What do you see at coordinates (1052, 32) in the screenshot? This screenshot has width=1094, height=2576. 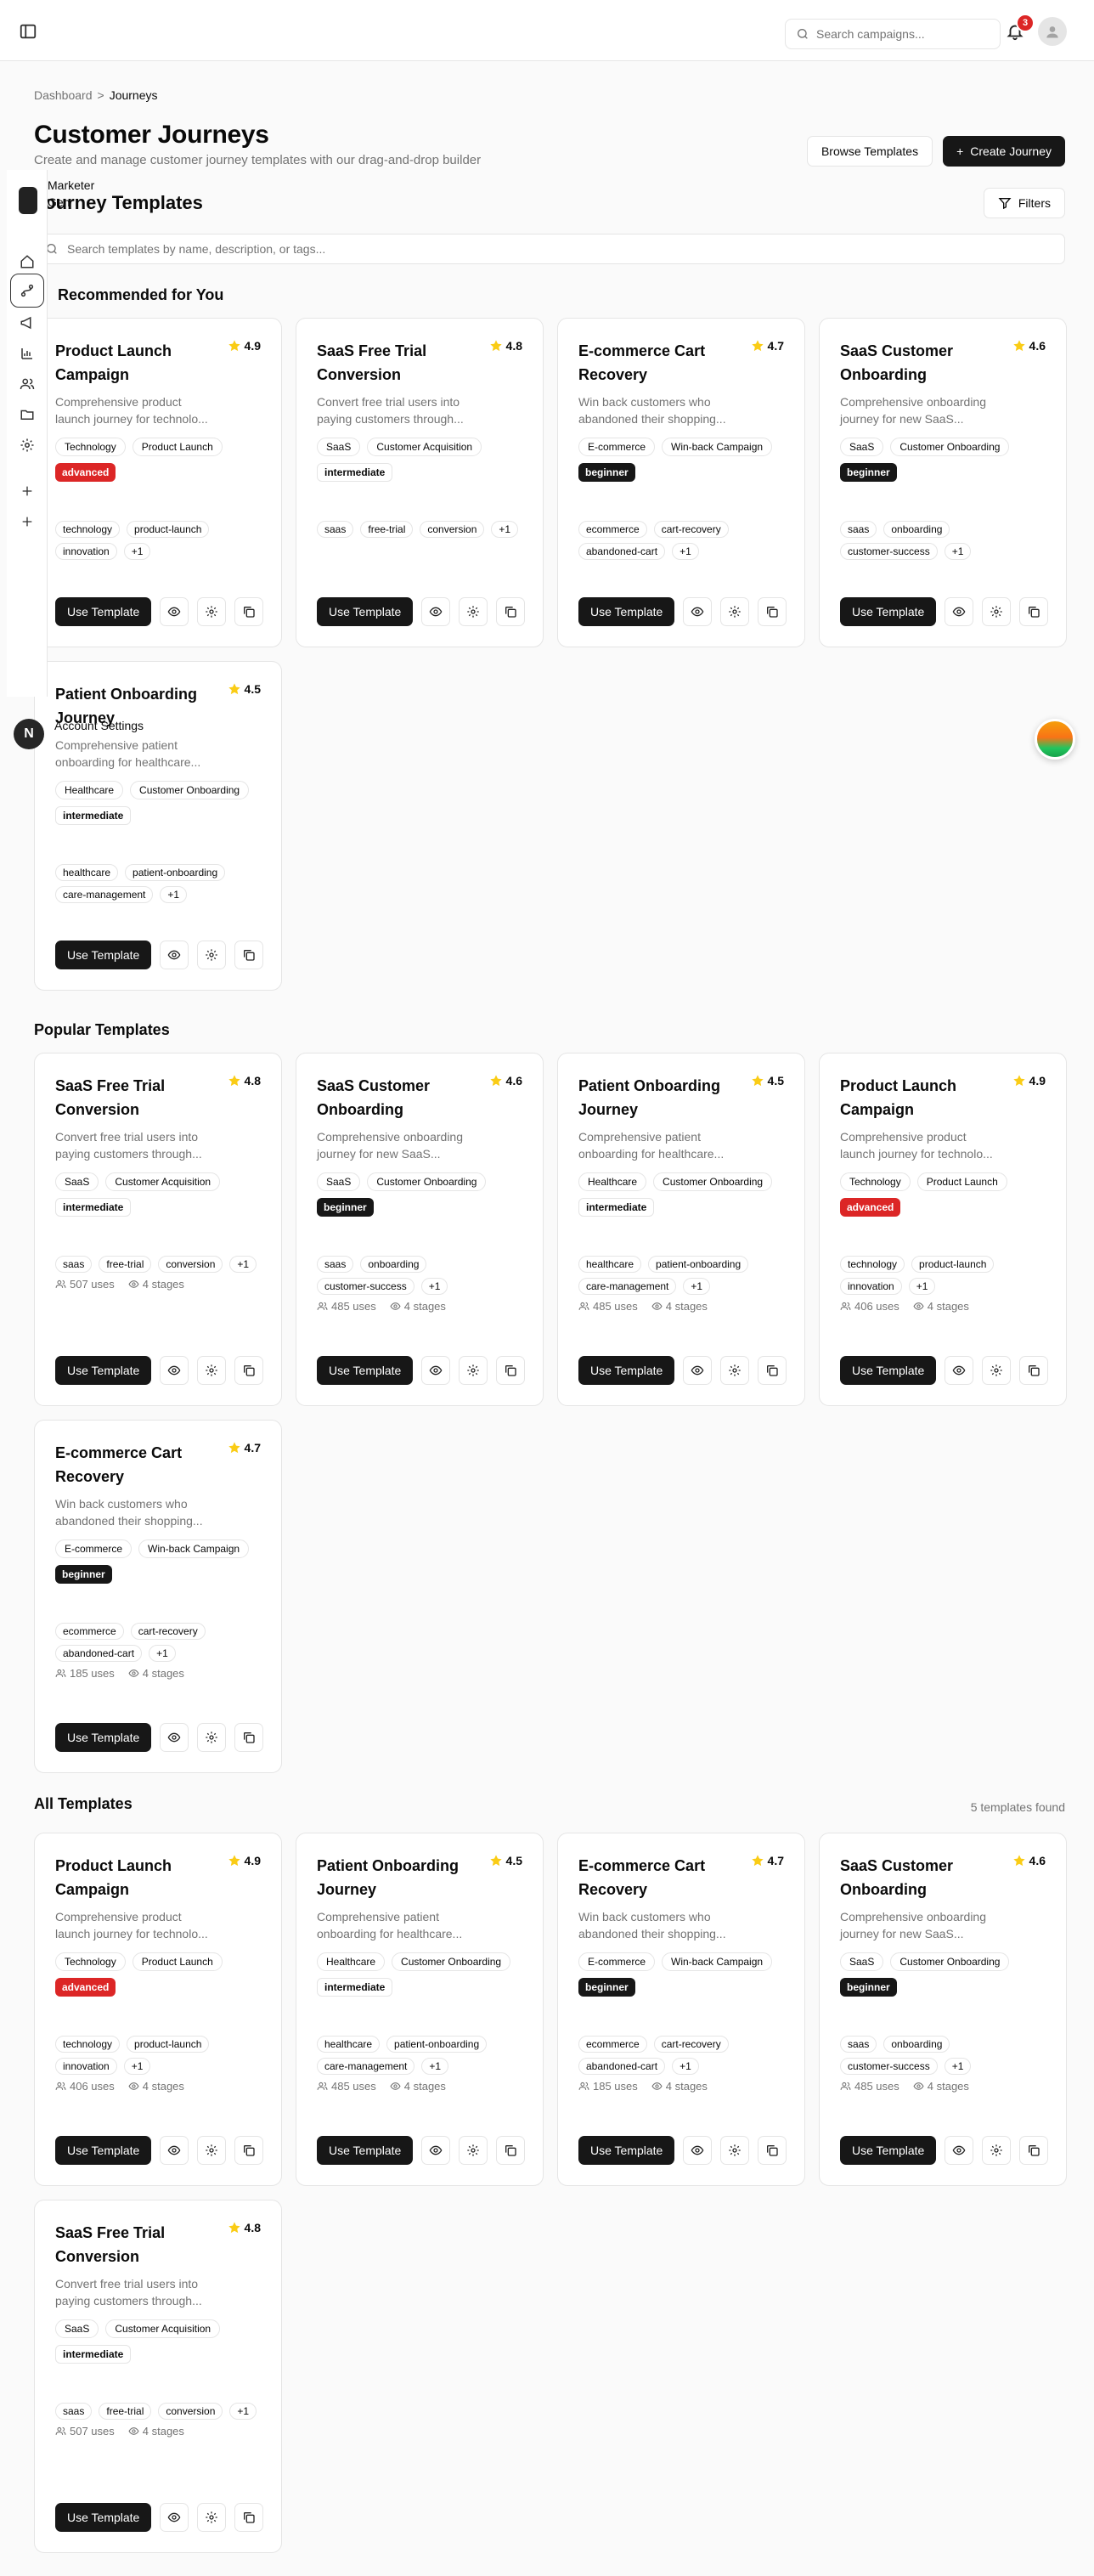 I see `user-avatar` at bounding box center [1052, 32].